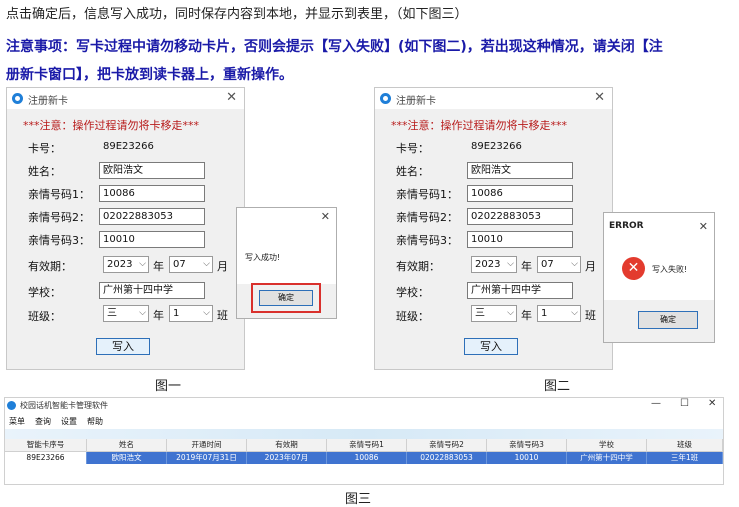 Image resolution: width=739 pixels, height=507 pixels. Describe the element at coordinates (263, 257) in the screenshot. I see `success-message: 写入成功!` at that location.